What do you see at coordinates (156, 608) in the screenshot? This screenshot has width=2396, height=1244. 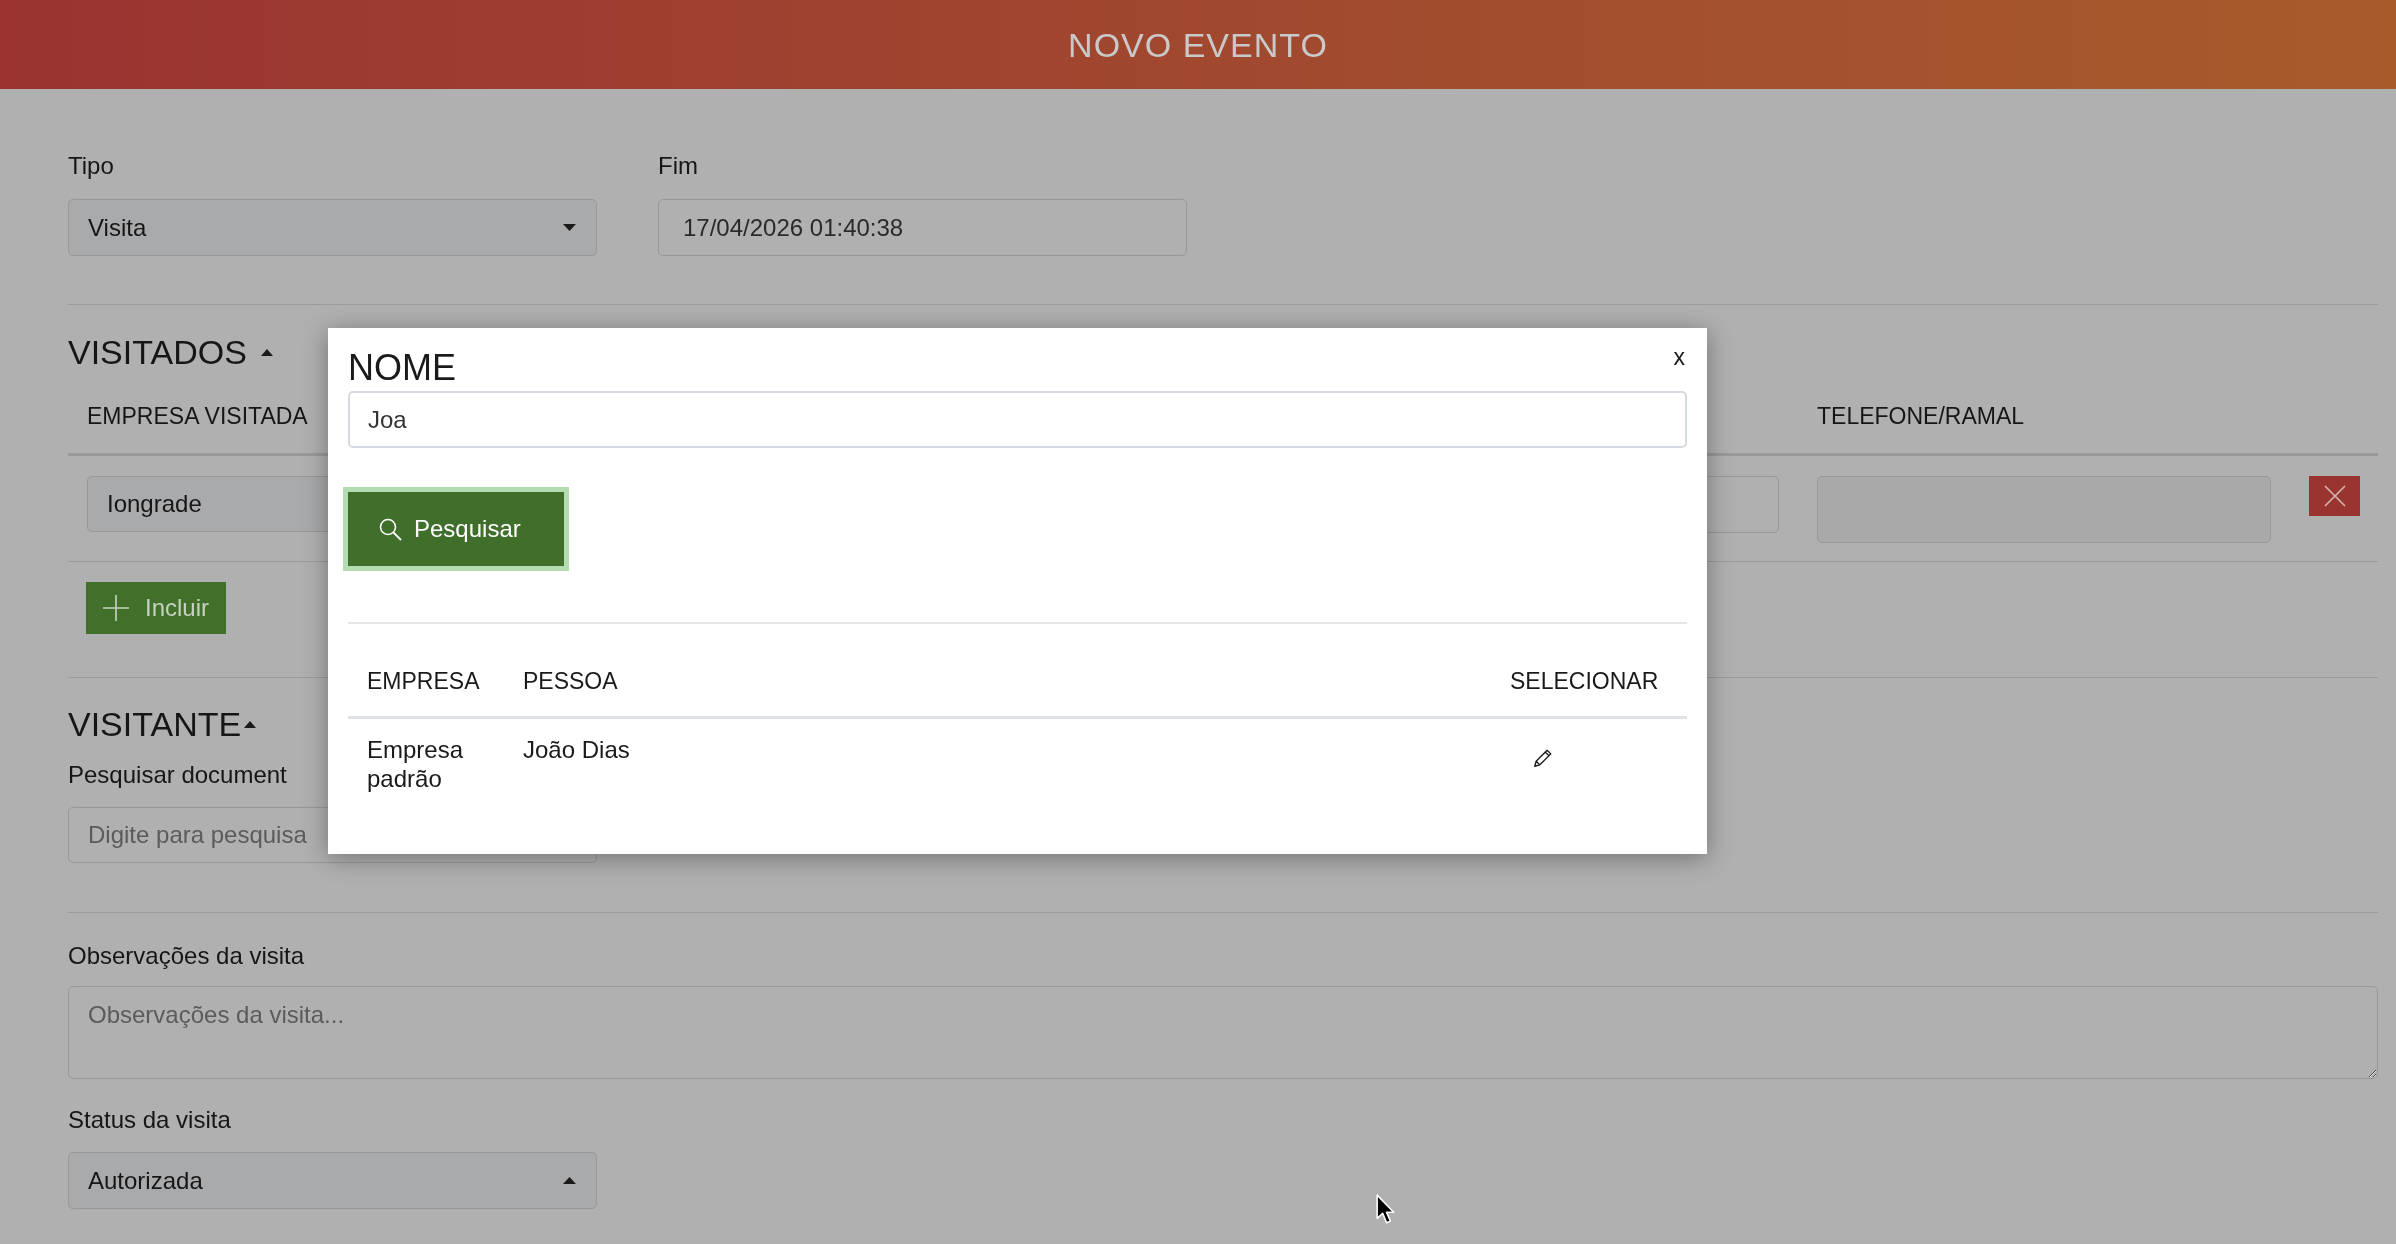 I see `add-button: Incluir` at bounding box center [156, 608].